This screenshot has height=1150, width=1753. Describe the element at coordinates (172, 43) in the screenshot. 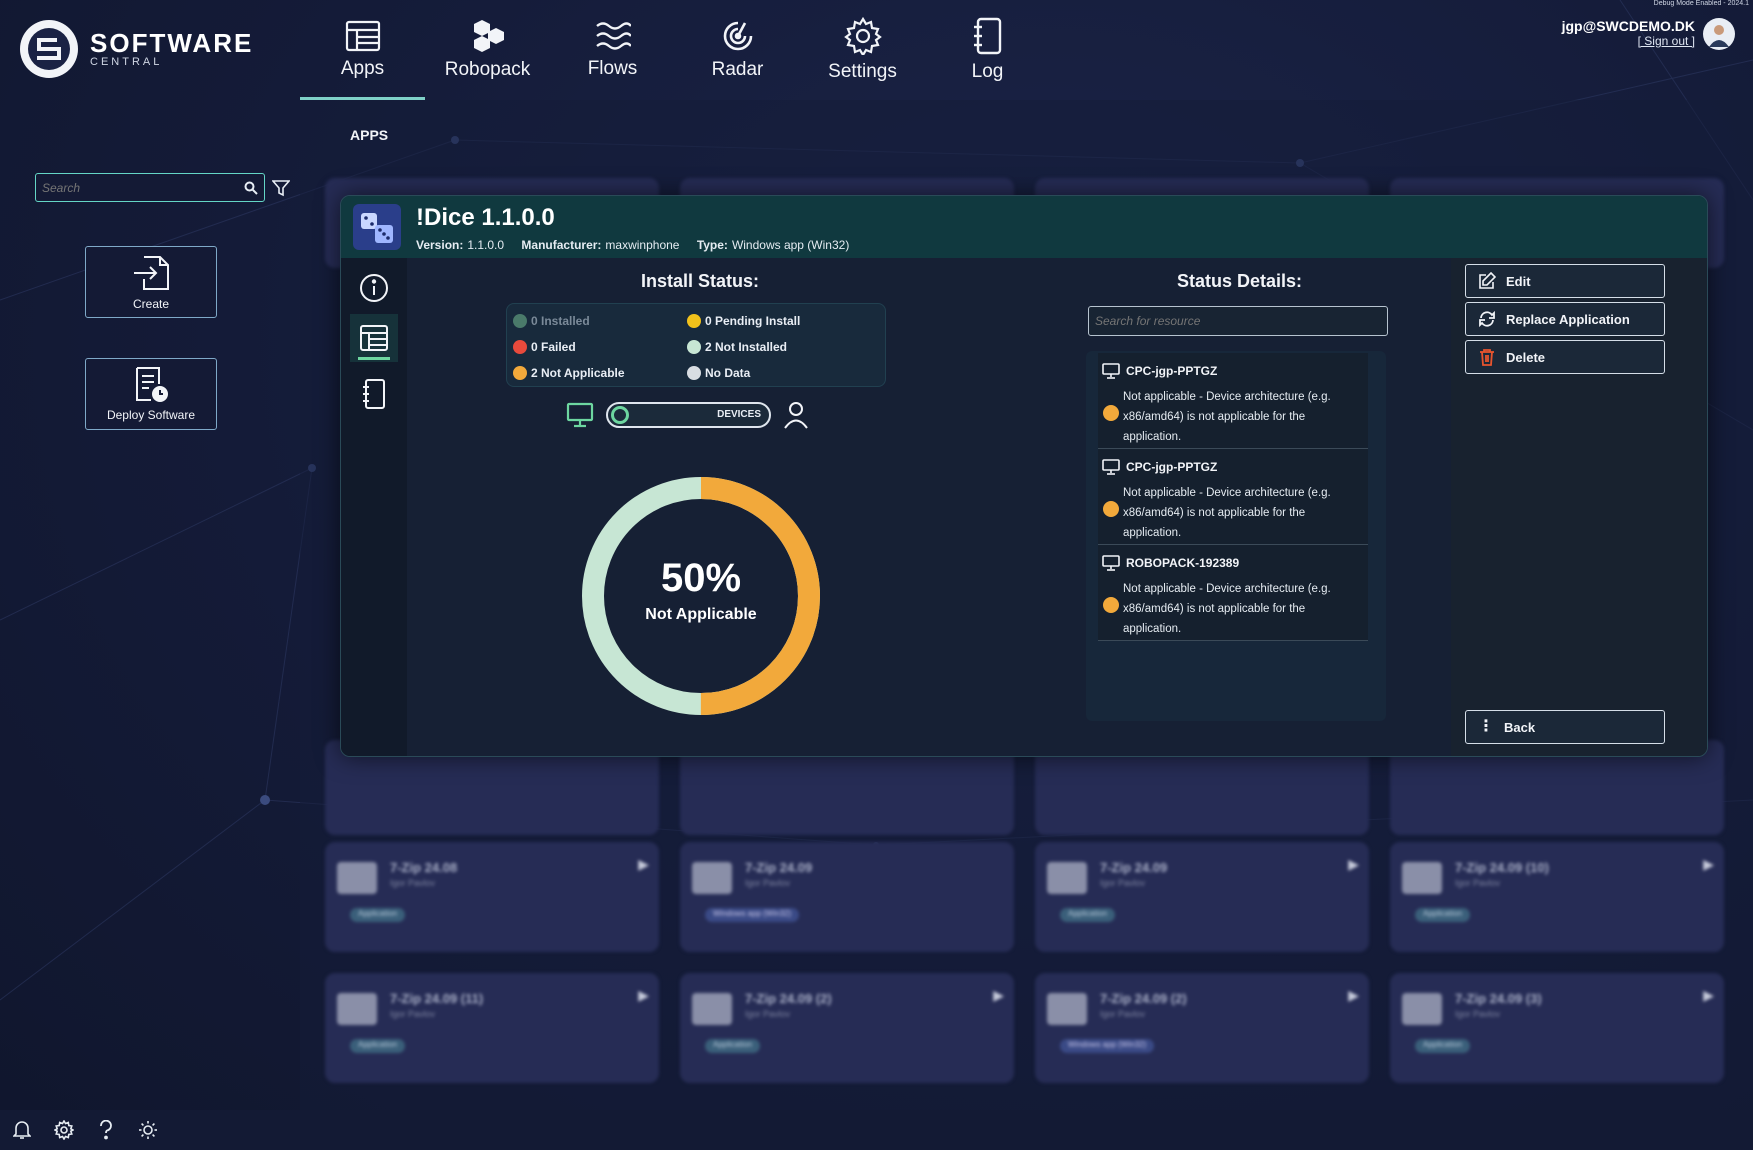

I see `logo-title: SOFTWARE` at that location.